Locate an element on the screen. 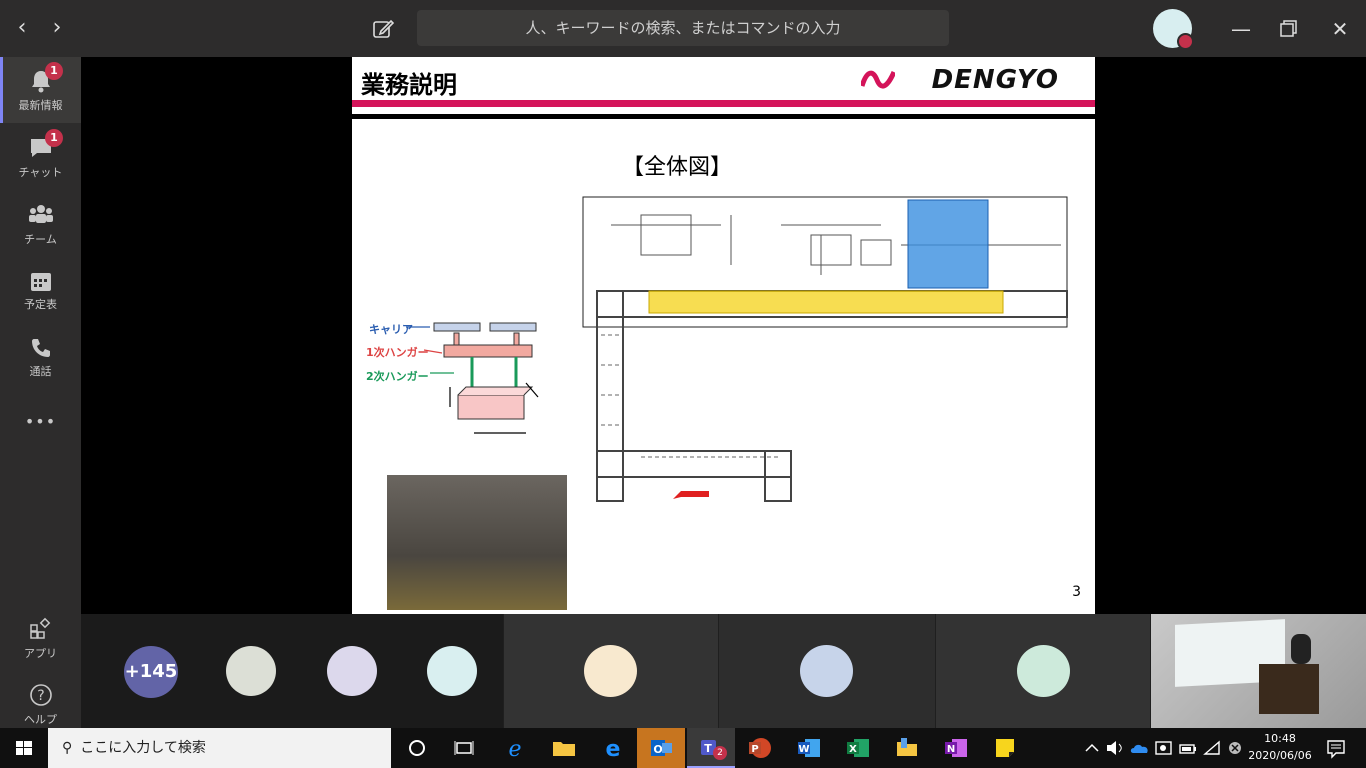  edge-icon: e is located at coordinates (613, 748).